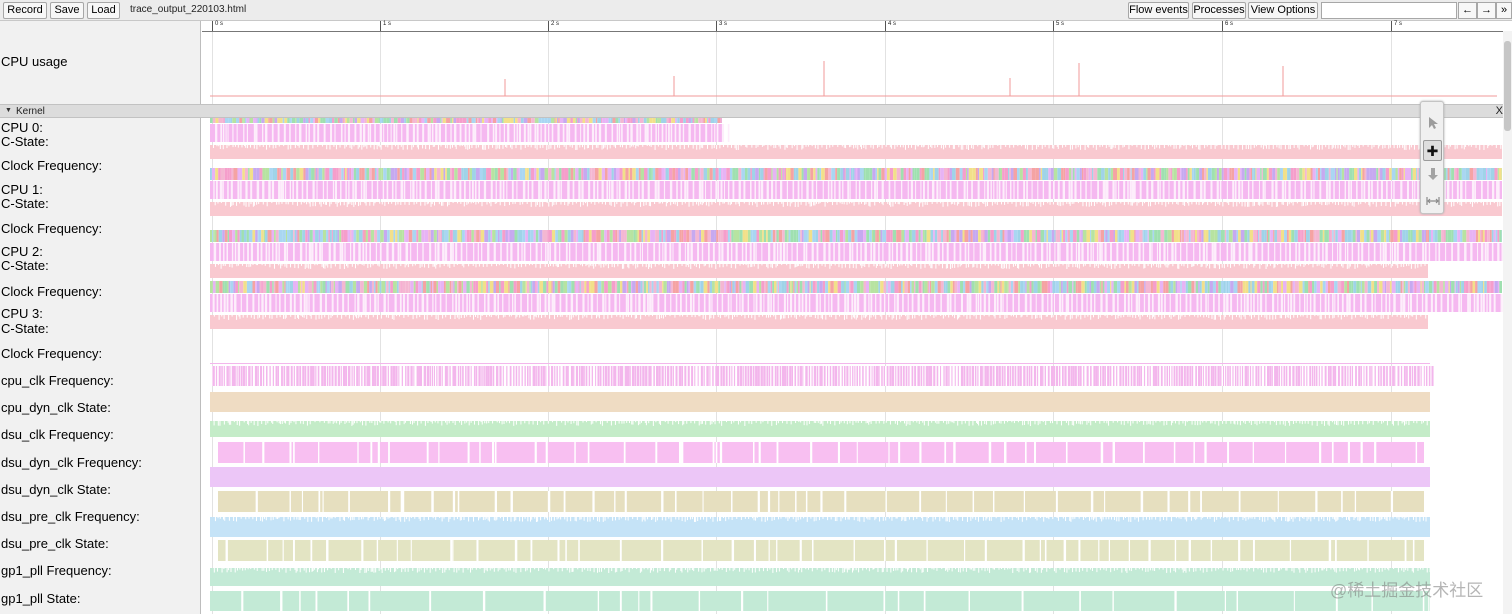 The width and height of the screenshot is (1512, 614). What do you see at coordinates (1389, 10) in the screenshot?
I see `search-input` at bounding box center [1389, 10].